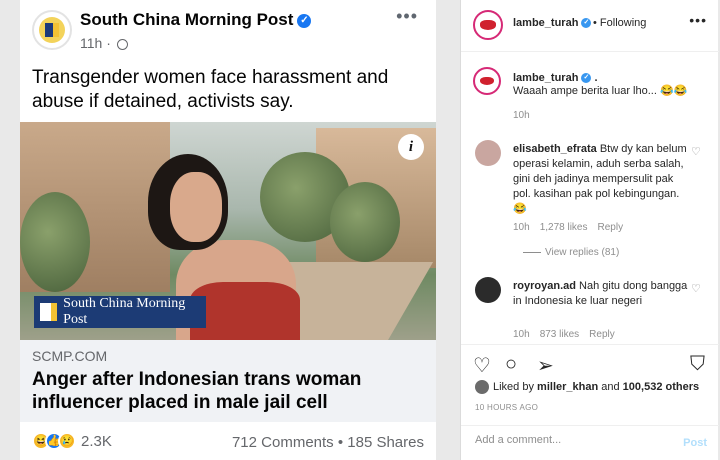  I want to click on following-status: • Following, so click(619, 23).